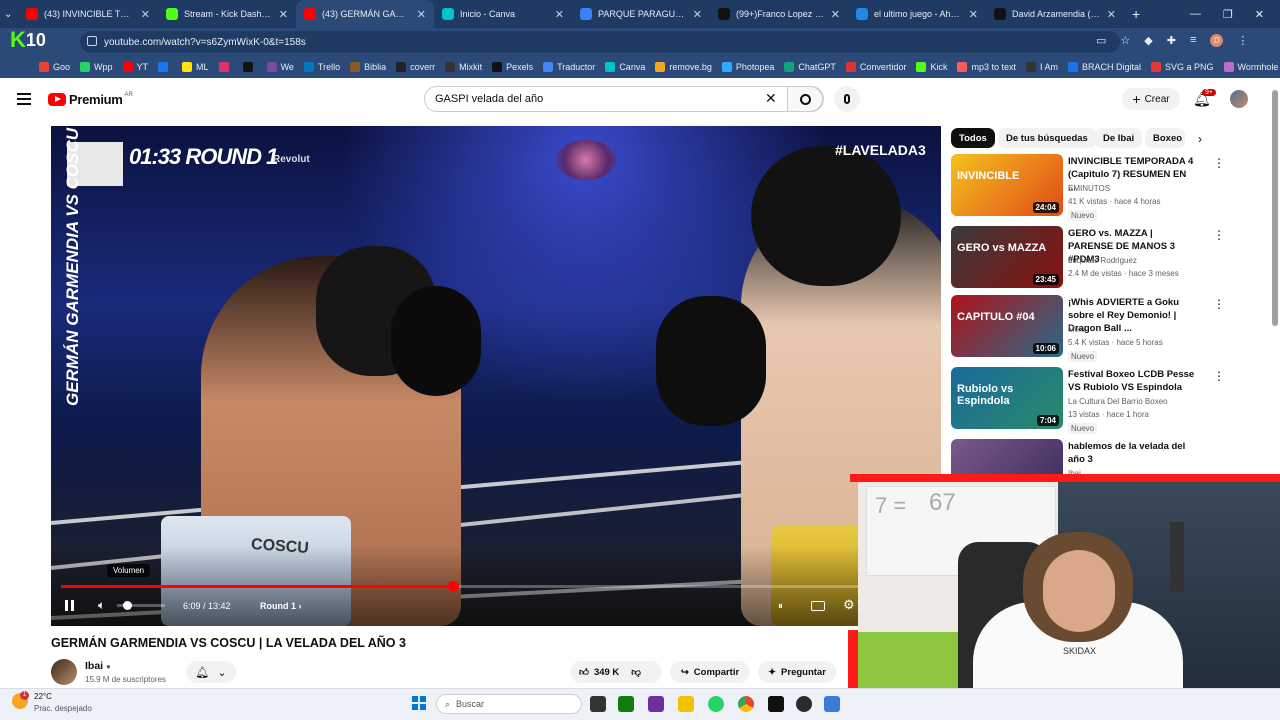 The width and height of the screenshot is (1280, 720). Describe the element at coordinates (92, 41) in the screenshot. I see `site-info-icon` at that location.